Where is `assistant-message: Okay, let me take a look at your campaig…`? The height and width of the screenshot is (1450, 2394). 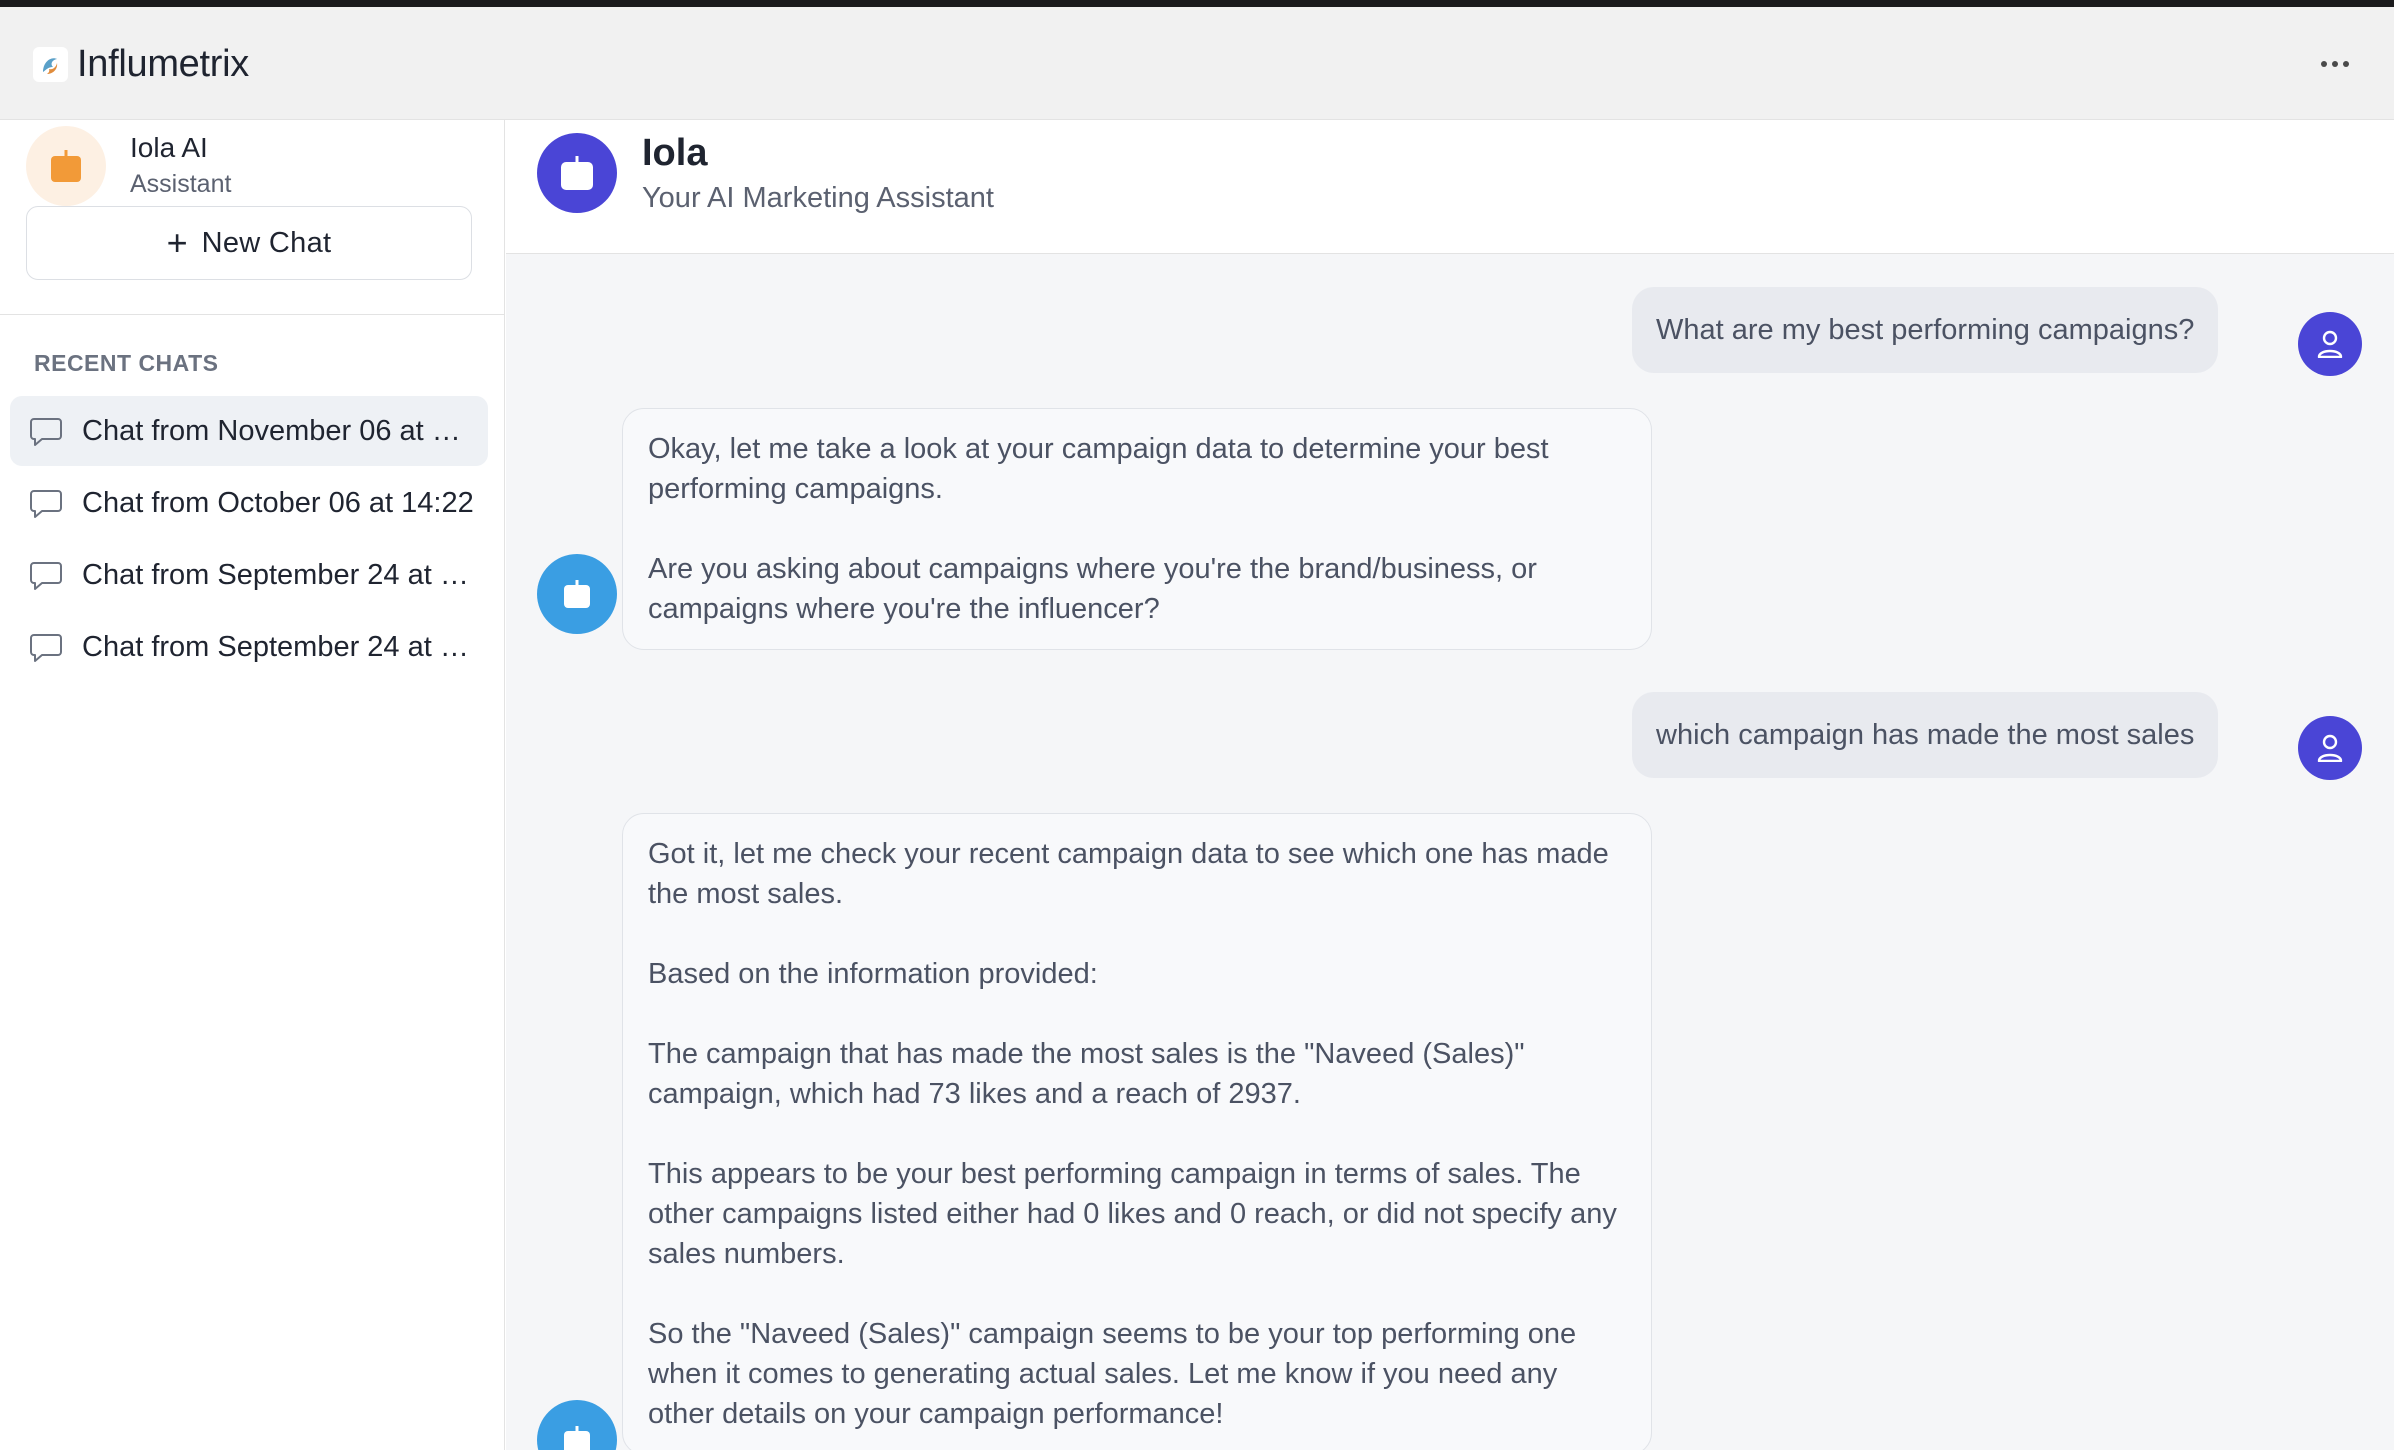 assistant-message: Okay, let me take a look at your campaig… is located at coordinates (1137, 529).